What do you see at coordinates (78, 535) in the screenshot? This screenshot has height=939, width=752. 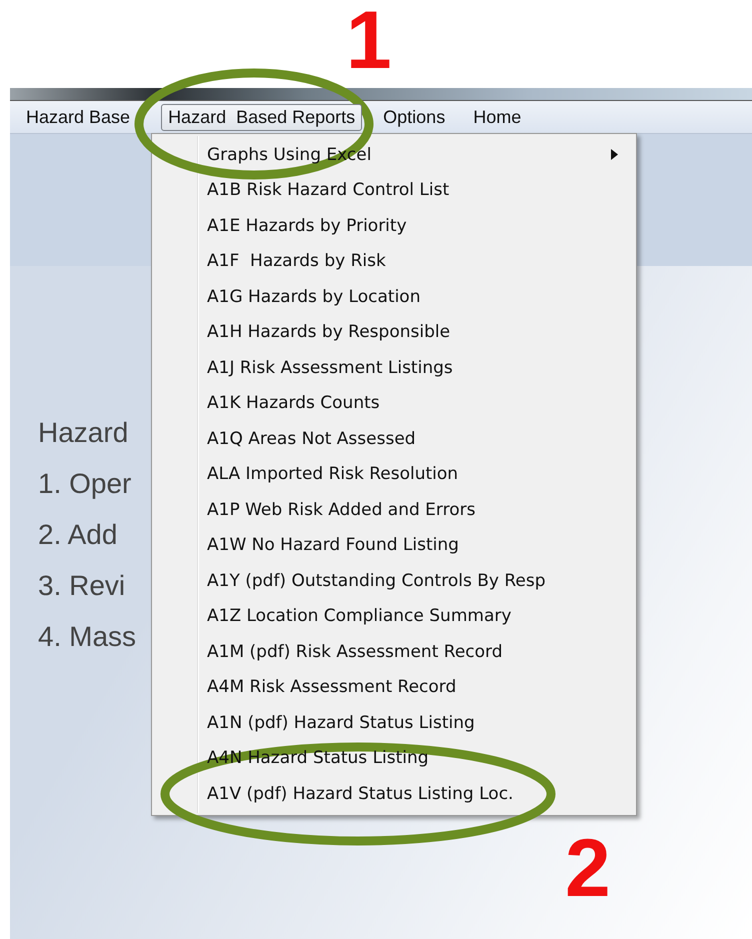 I see `content-text: 2. Add` at bounding box center [78, 535].